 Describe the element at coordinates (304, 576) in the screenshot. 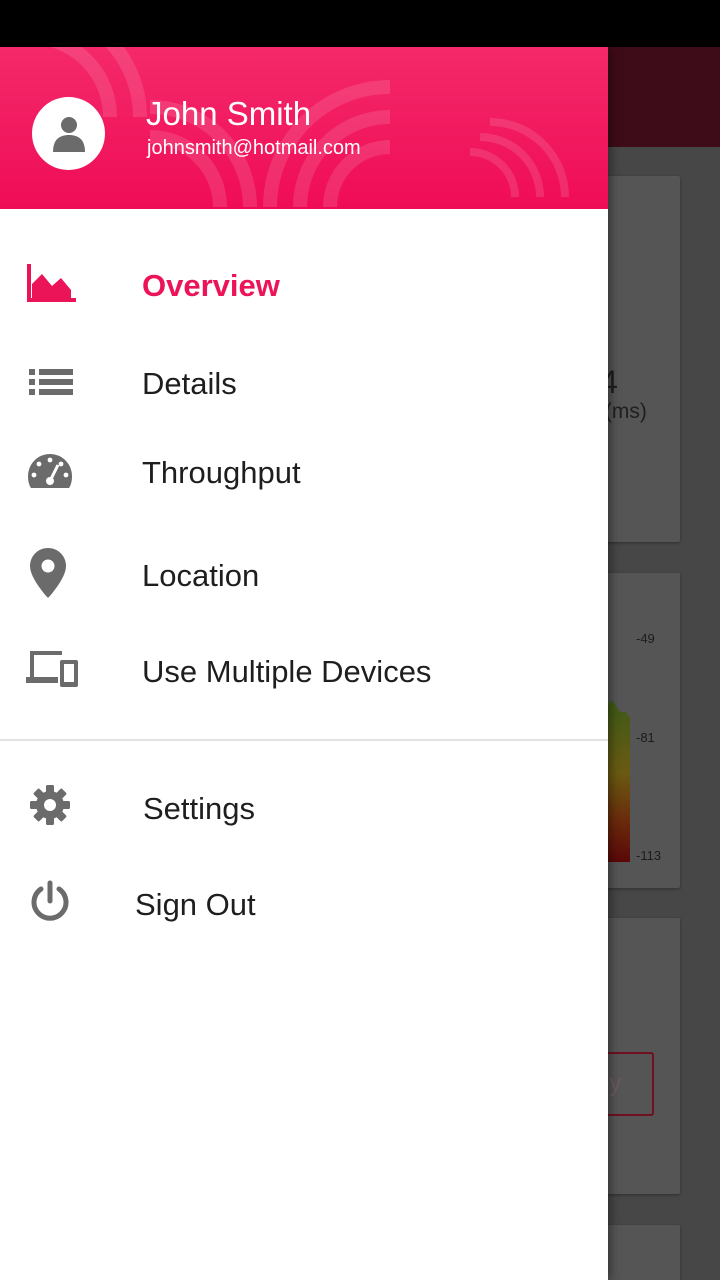

I see `menu-item-location: Location` at that location.